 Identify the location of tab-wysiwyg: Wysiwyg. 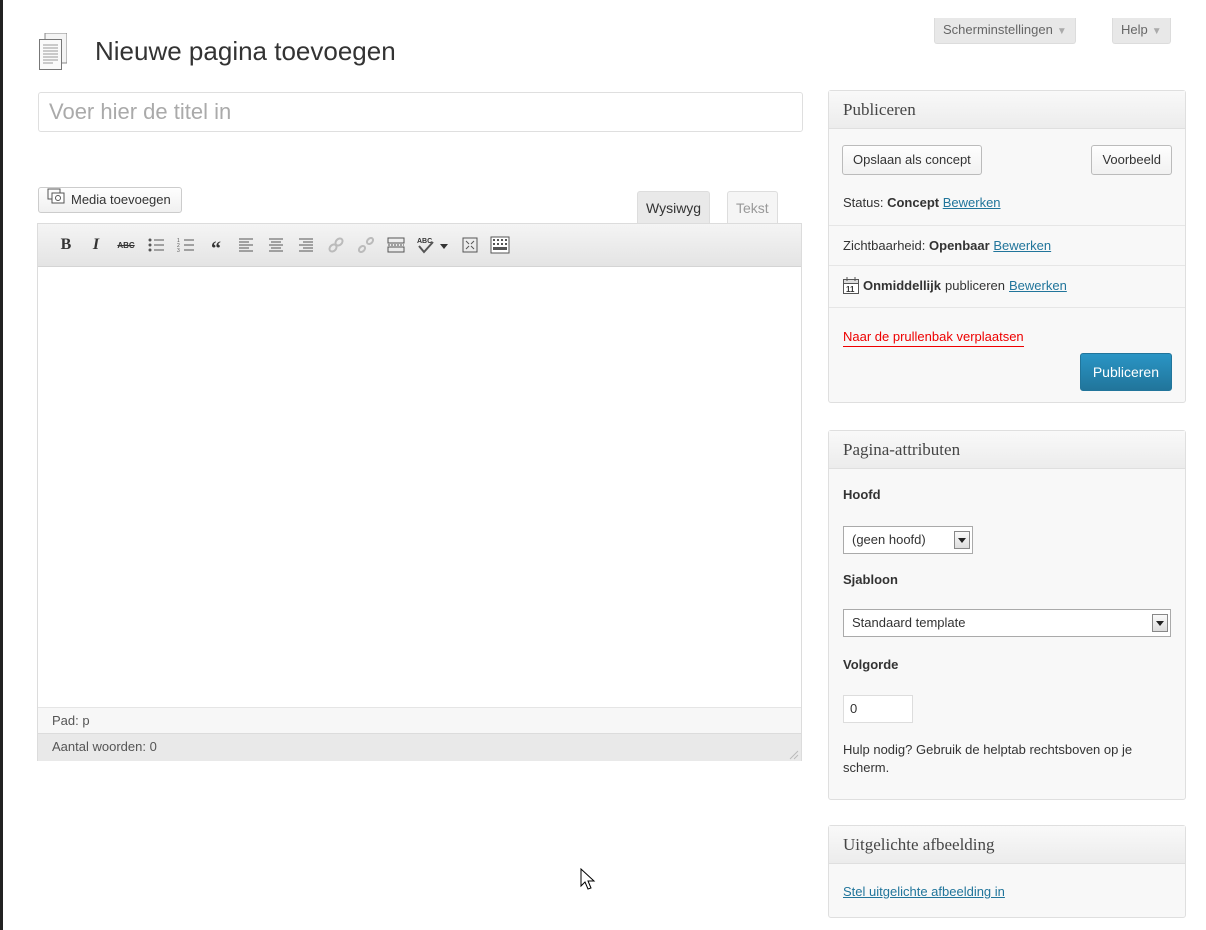
(674, 207).